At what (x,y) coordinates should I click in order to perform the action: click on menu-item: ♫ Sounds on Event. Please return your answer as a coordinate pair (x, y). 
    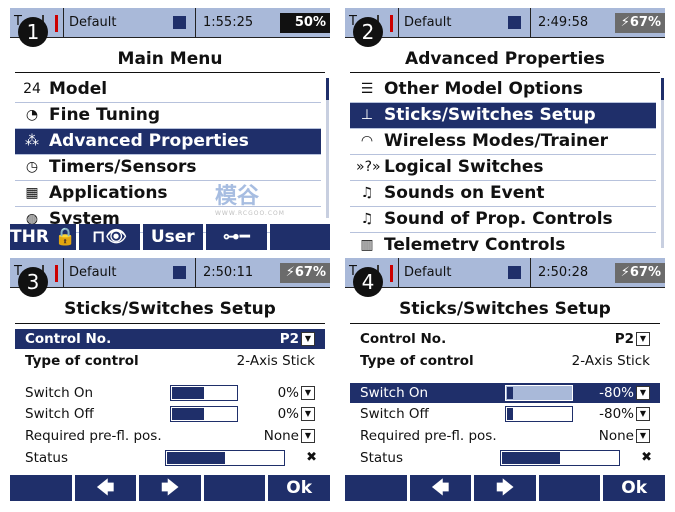
    Looking at the image, I should click on (503, 194).